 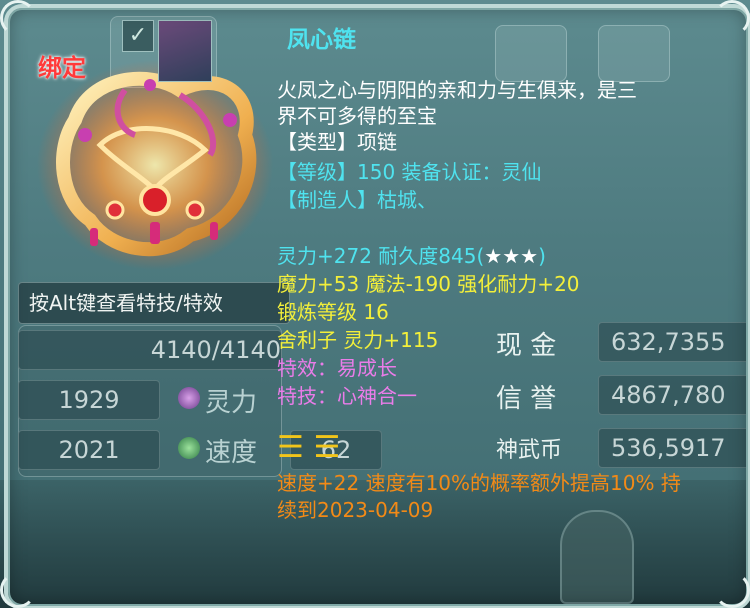 I want to click on stat-line-3: 锻炼等级 16, so click(x=333, y=312).